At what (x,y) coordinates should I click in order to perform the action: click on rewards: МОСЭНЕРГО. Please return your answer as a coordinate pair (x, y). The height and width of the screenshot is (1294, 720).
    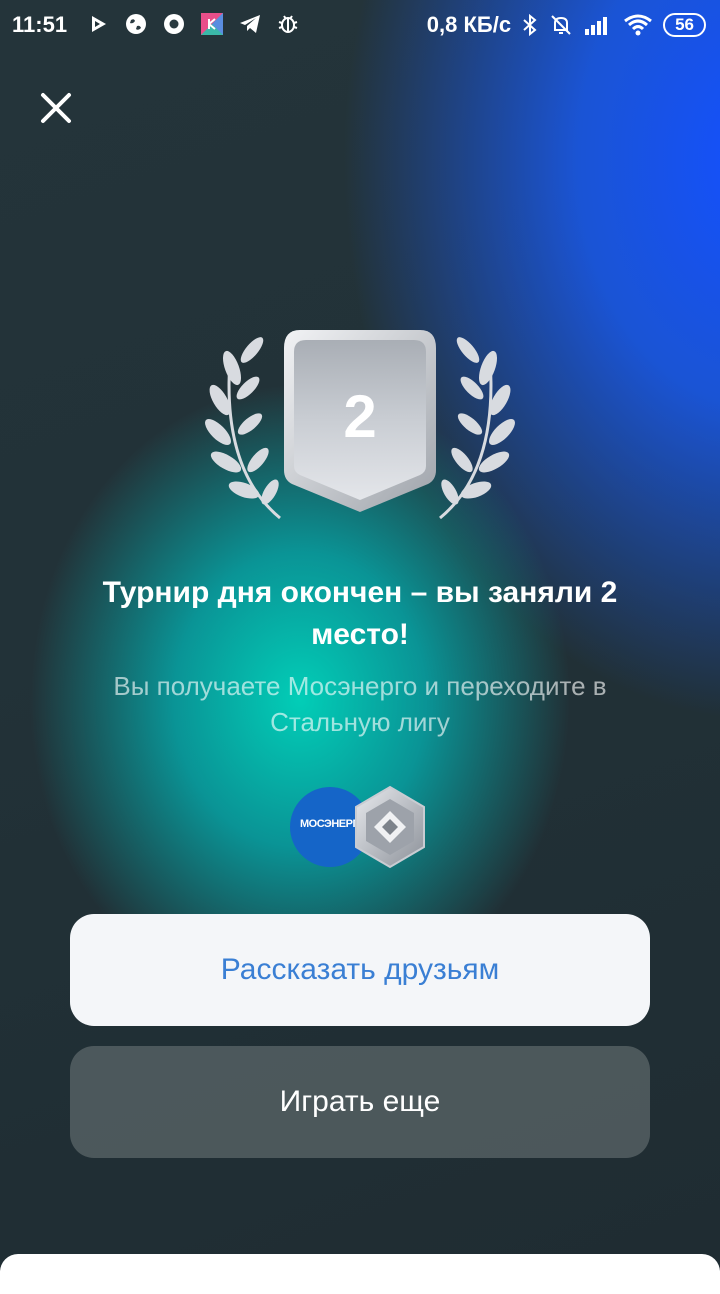
    Looking at the image, I should click on (360, 827).